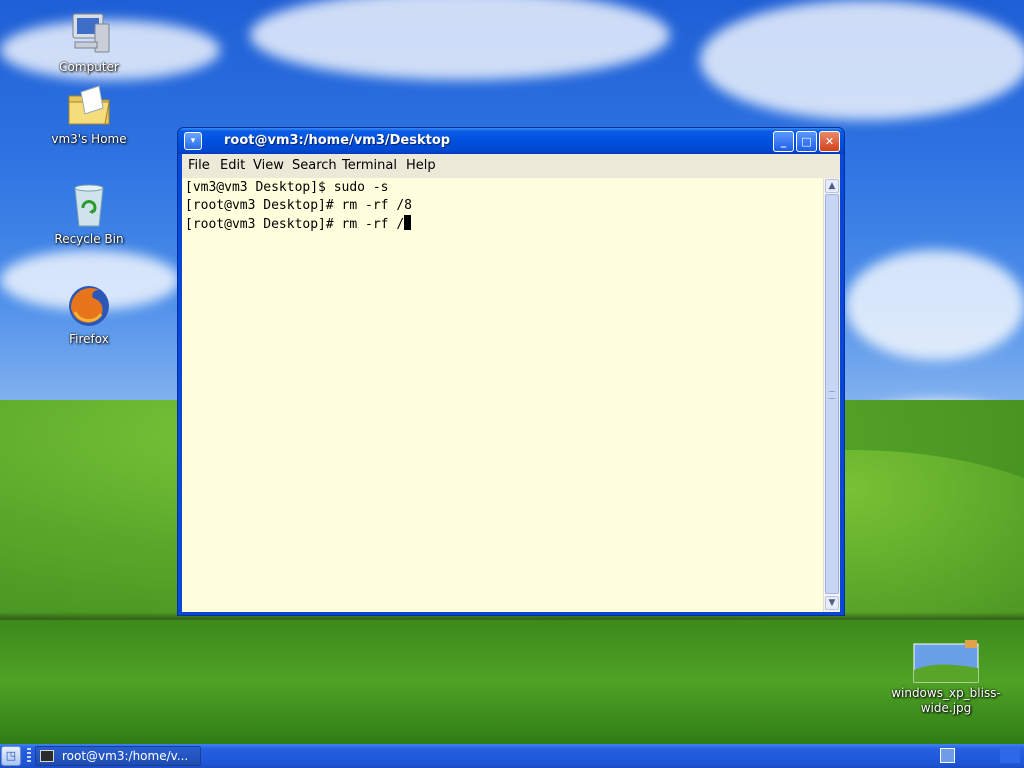  I want to click on terminal-line: [root@vm3 Desktop]# rm -rf /8, so click(298, 205).